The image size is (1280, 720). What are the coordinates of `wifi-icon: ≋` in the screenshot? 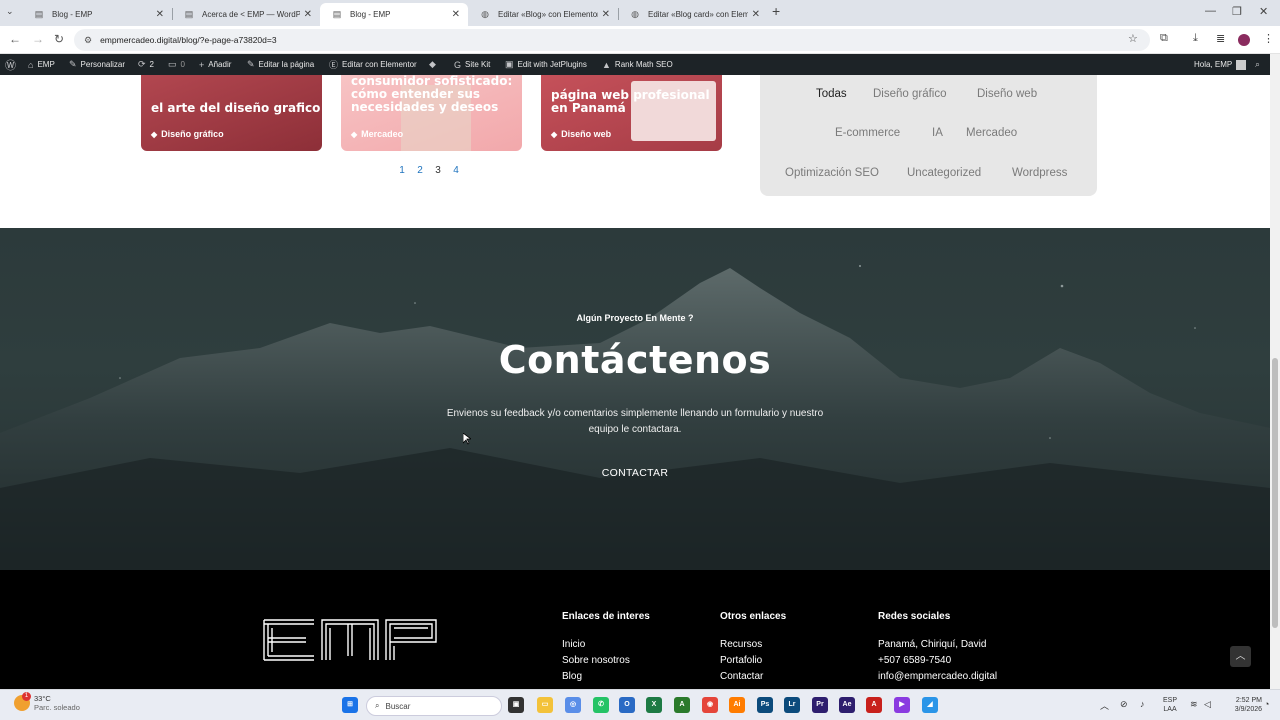 It's located at (1194, 704).